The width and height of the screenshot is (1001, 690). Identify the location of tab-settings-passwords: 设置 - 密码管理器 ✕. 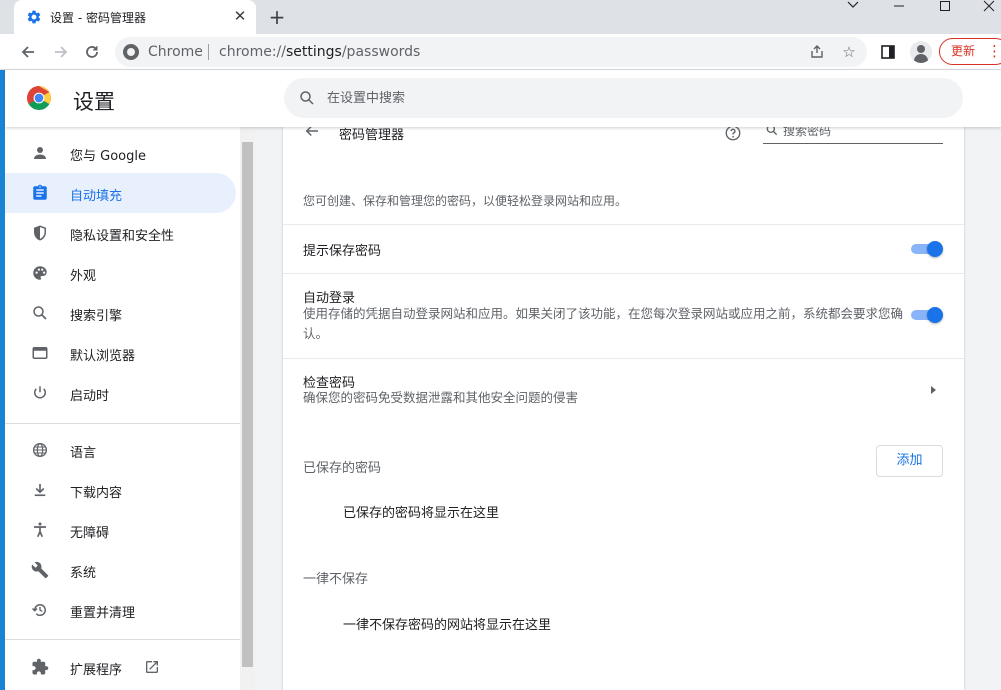
(135, 17).